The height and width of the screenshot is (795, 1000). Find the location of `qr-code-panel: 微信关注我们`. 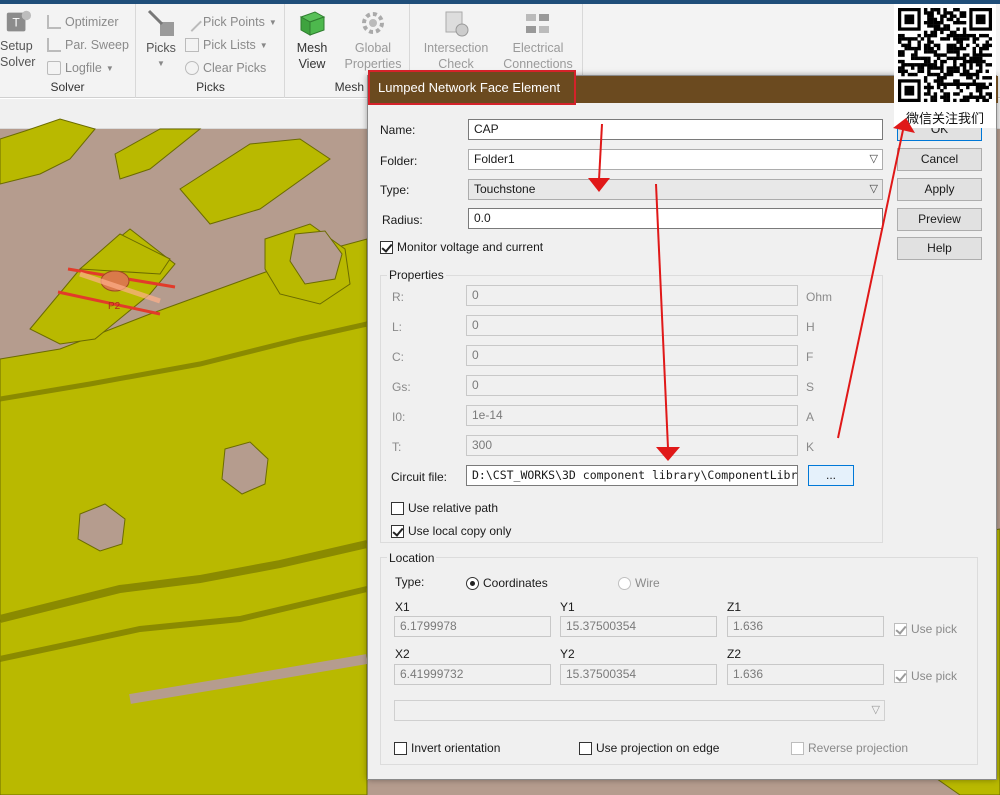

qr-code-panel: 微信关注我们 is located at coordinates (945, 66).